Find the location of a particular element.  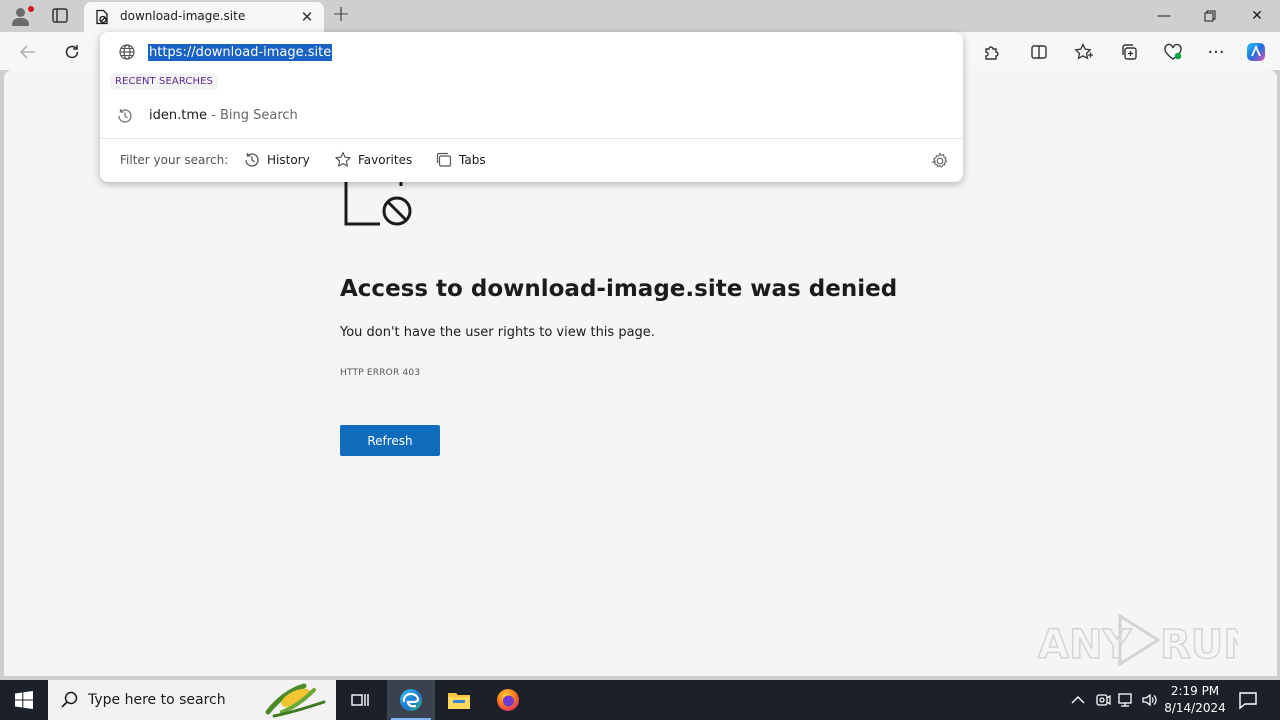

search-icon is located at coordinates (70, 700).